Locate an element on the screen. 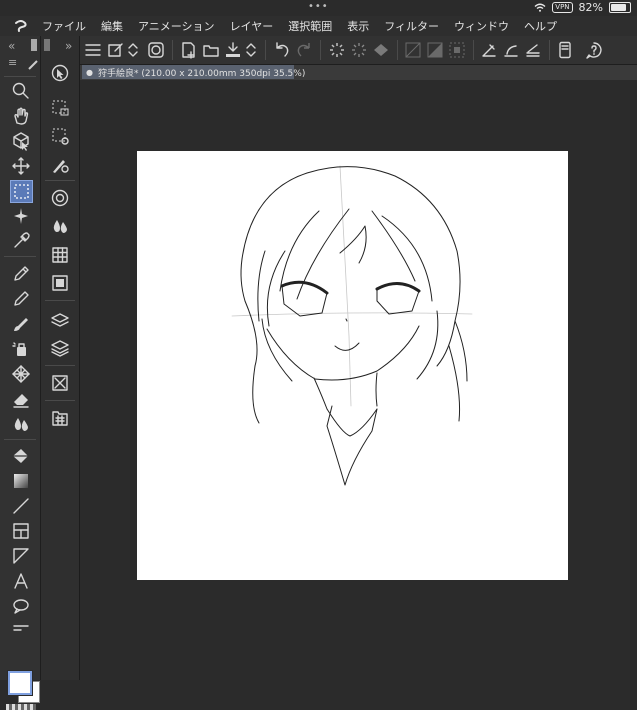 The height and width of the screenshot is (710, 637). color-set-icon is located at coordinates (60, 255).